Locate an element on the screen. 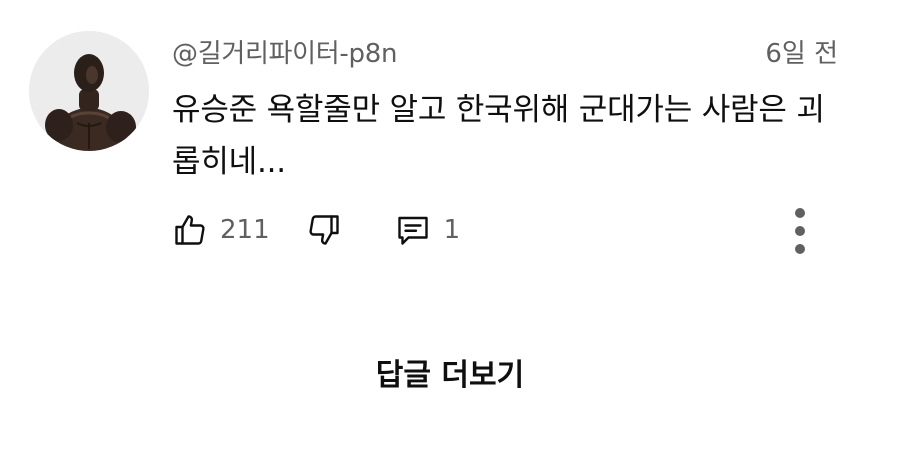 The width and height of the screenshot is (900, 451). like-count: 211 is located at coordinates (245, 230).